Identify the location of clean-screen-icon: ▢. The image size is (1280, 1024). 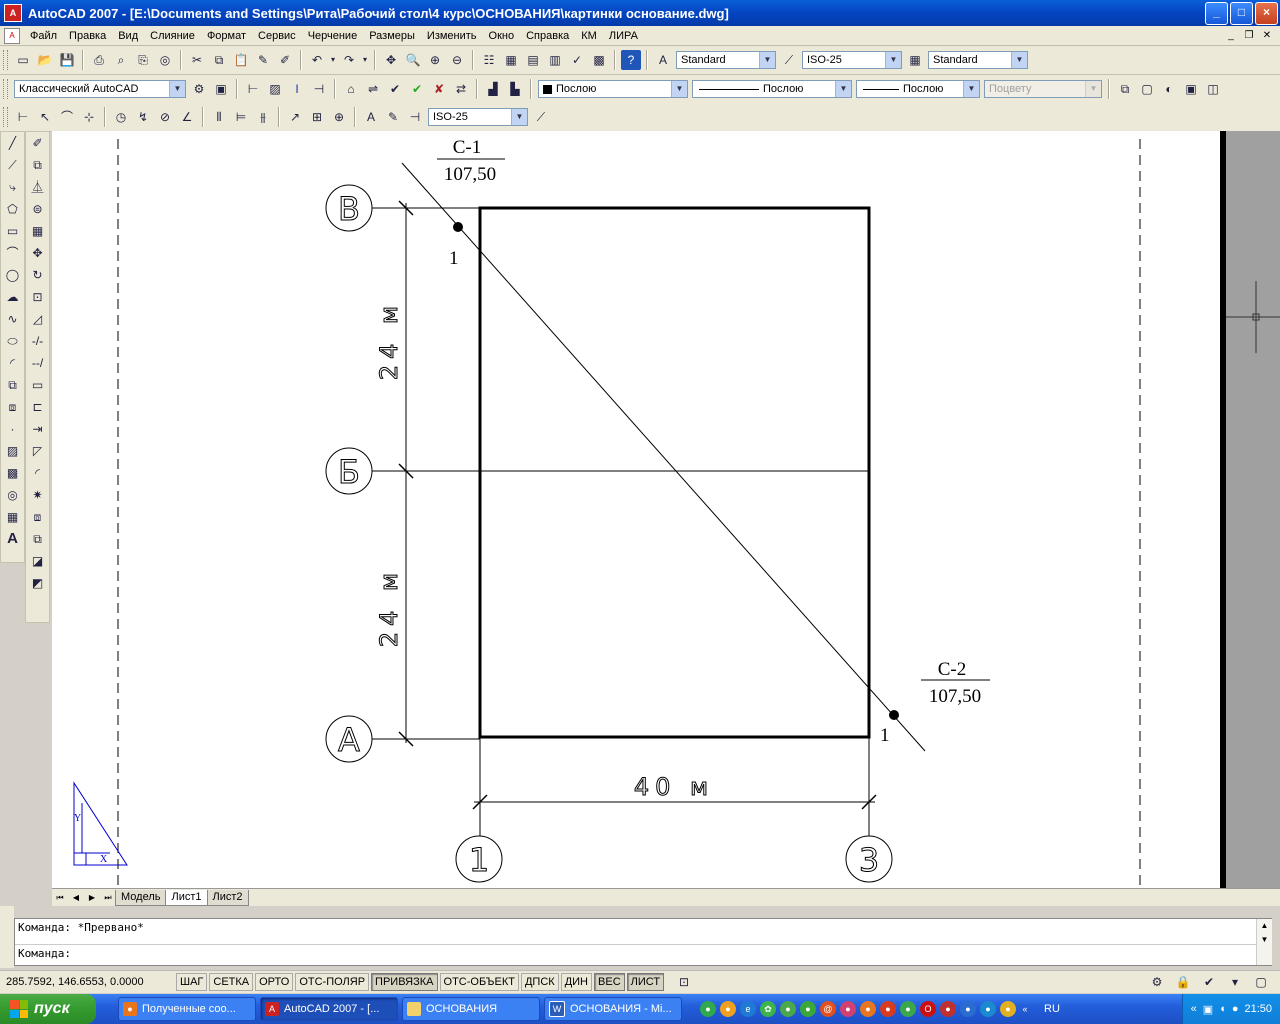
(1261, 982).